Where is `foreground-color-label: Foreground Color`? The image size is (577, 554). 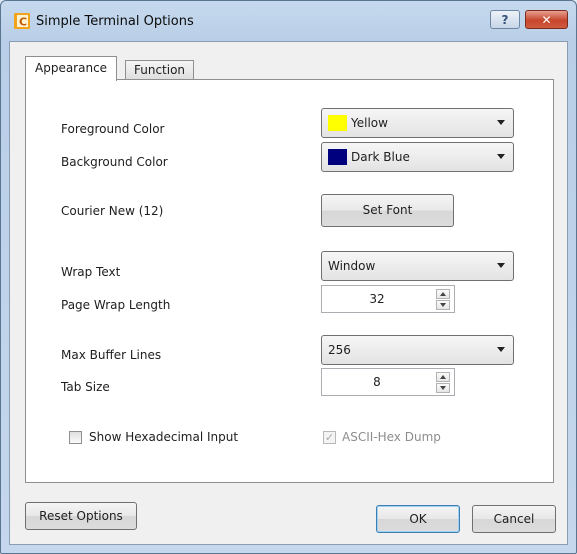
foreground-color-label: Foreground Color is located at coordinates (113, 129).